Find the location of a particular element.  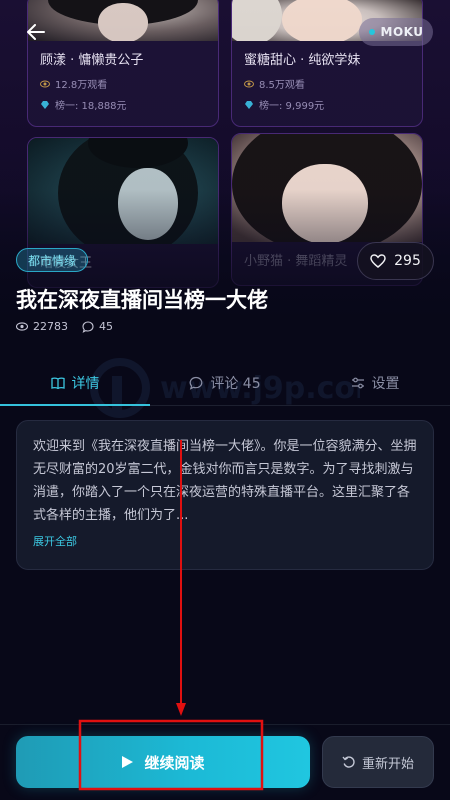

card-rank: 榜一: 9,999元 is located at coordinates (327, 104).